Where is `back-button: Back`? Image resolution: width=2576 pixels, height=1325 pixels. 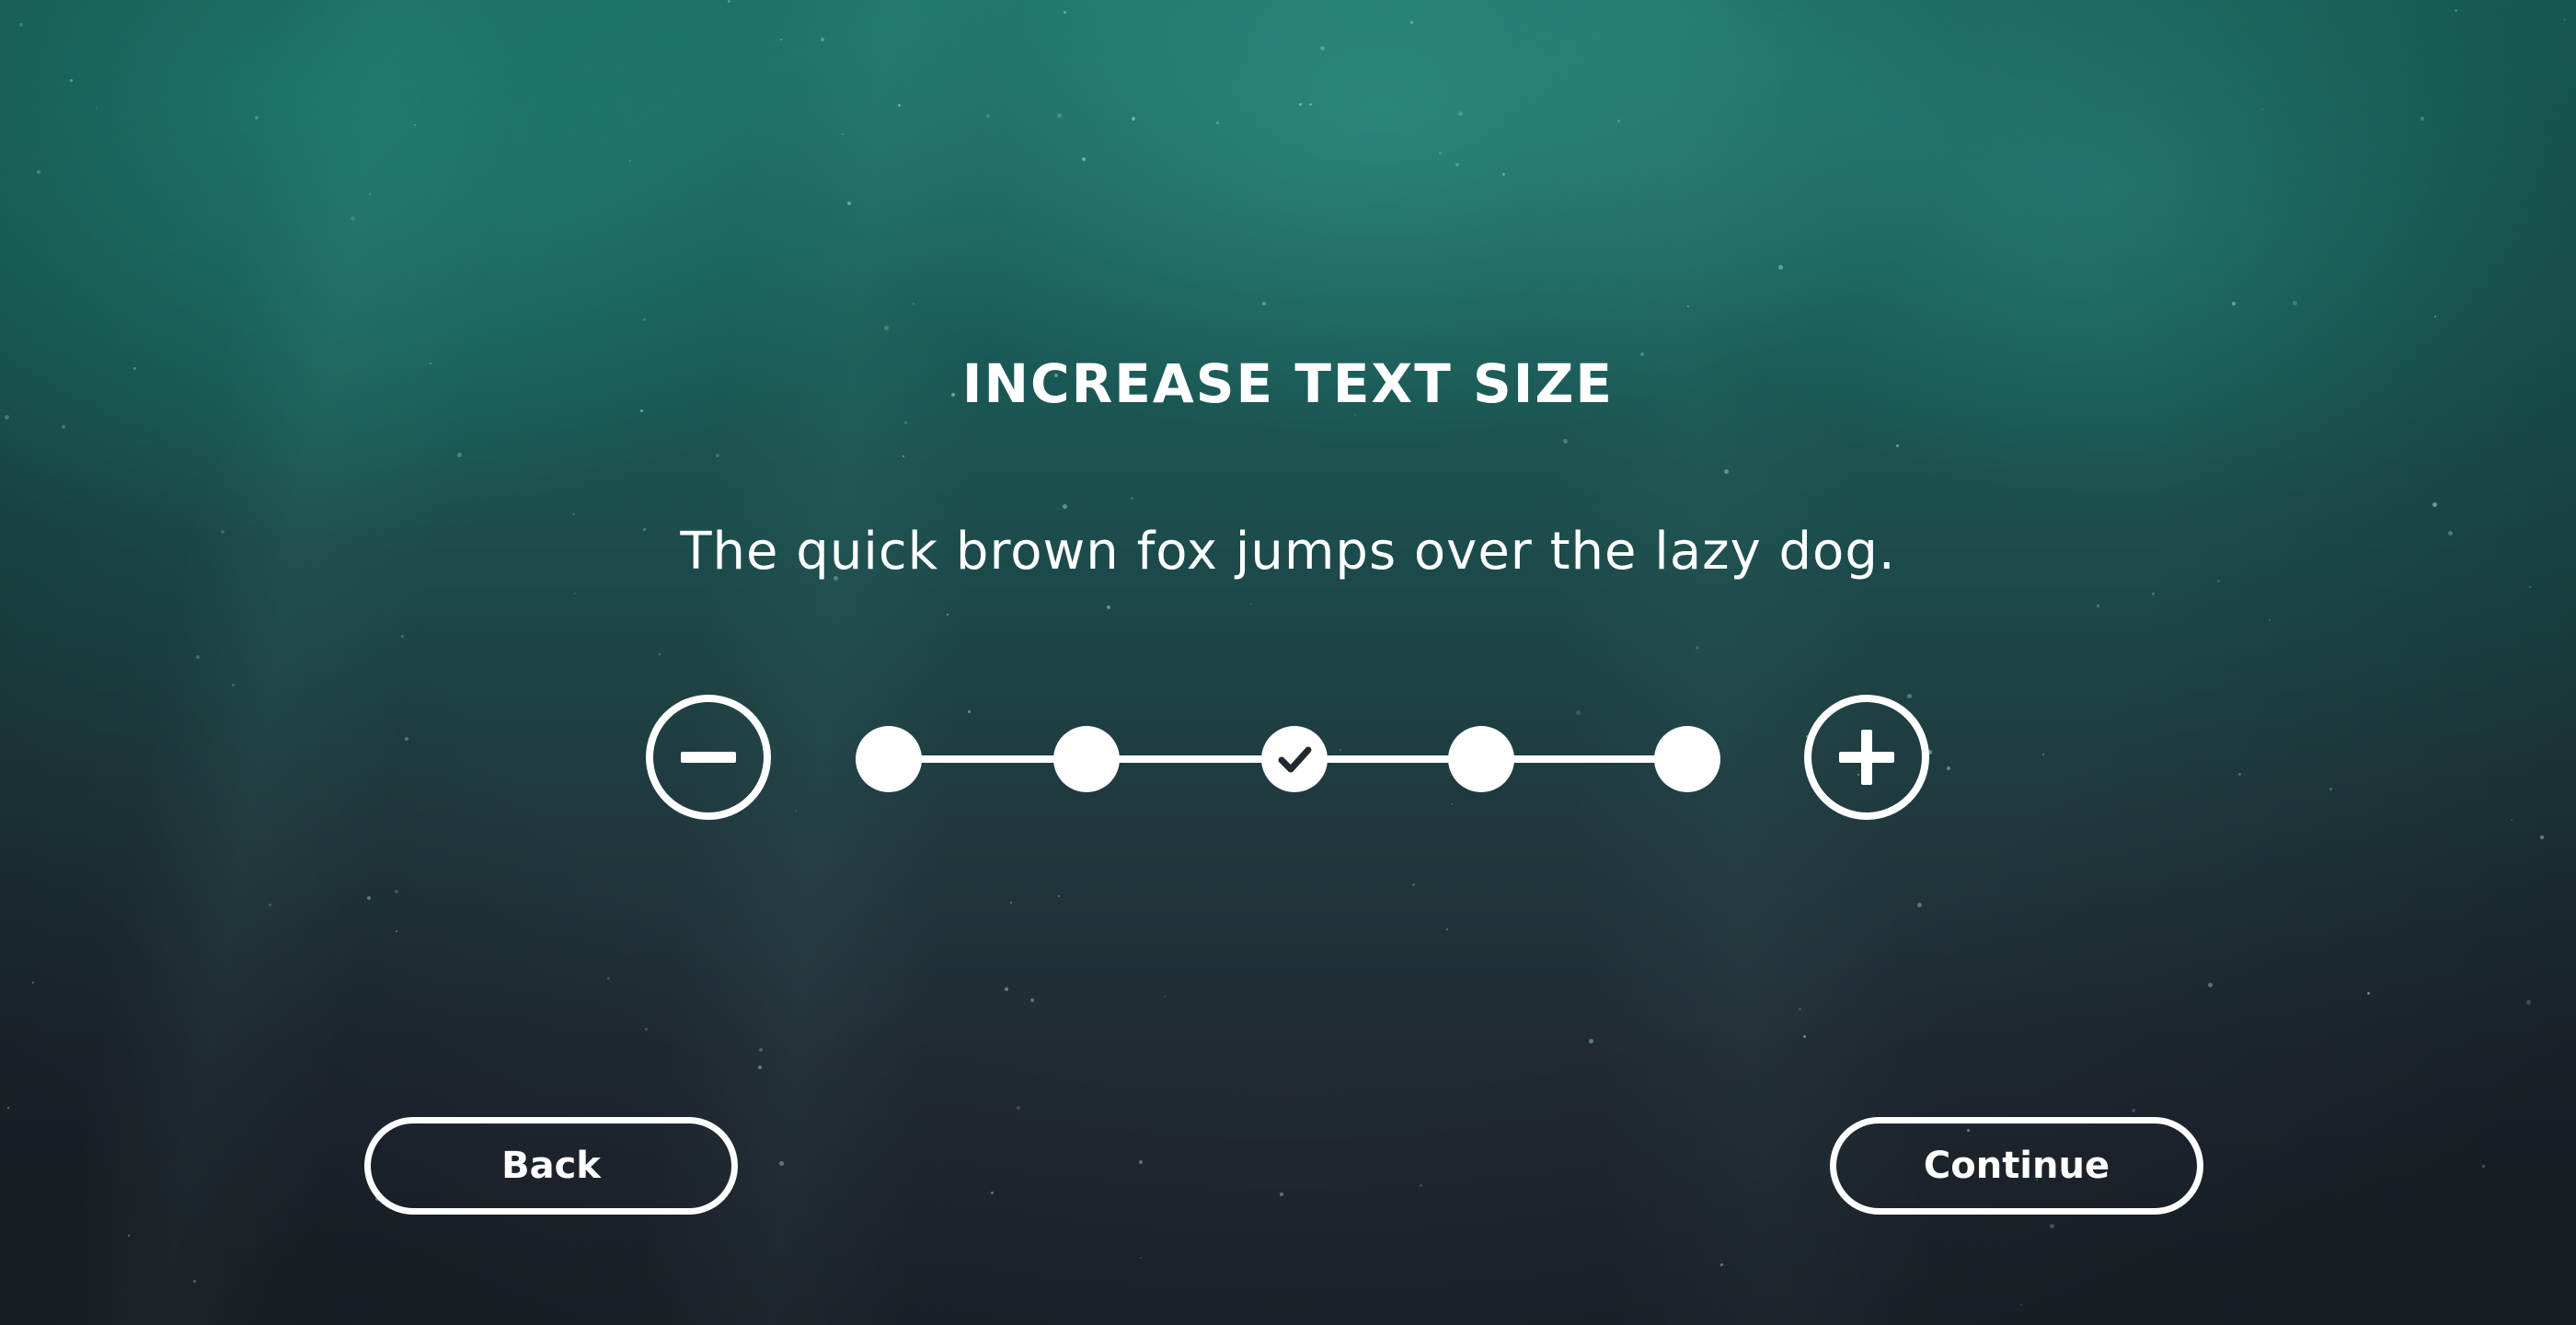
back-button: Back is located at coordinates (551, 1166).